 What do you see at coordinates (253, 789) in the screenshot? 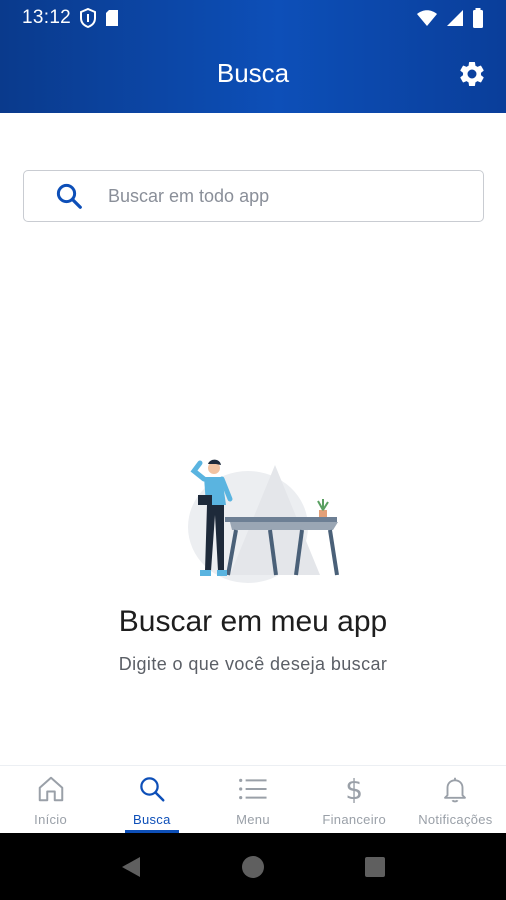
I see `menu-icon` at bounding box center [253, 789].